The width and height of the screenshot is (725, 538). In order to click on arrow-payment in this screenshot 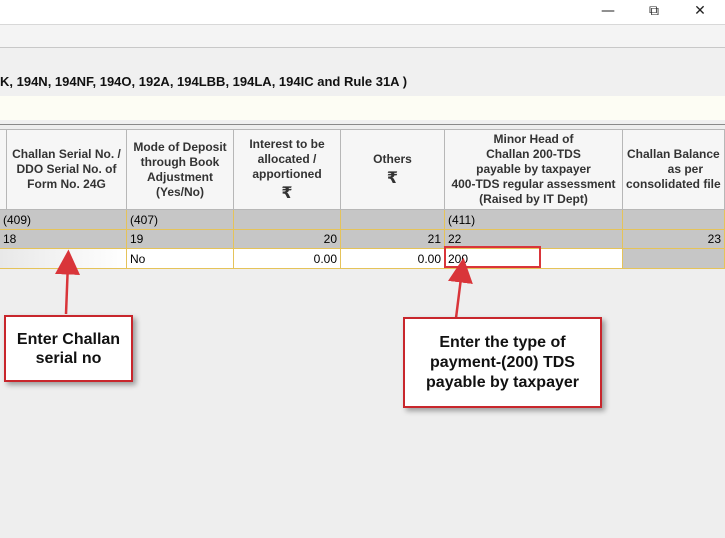, I will do `click(460, 288)`.